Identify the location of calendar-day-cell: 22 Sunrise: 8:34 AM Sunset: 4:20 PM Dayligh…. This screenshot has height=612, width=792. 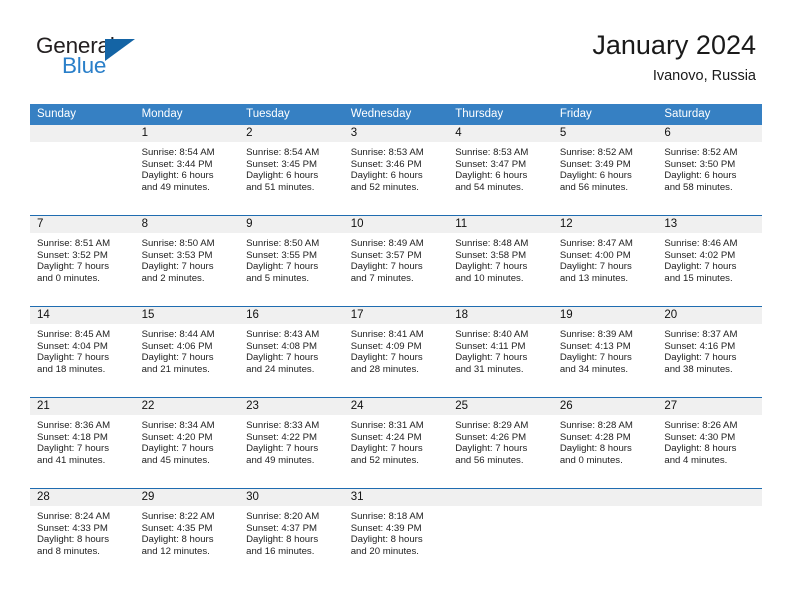
(187, 443).